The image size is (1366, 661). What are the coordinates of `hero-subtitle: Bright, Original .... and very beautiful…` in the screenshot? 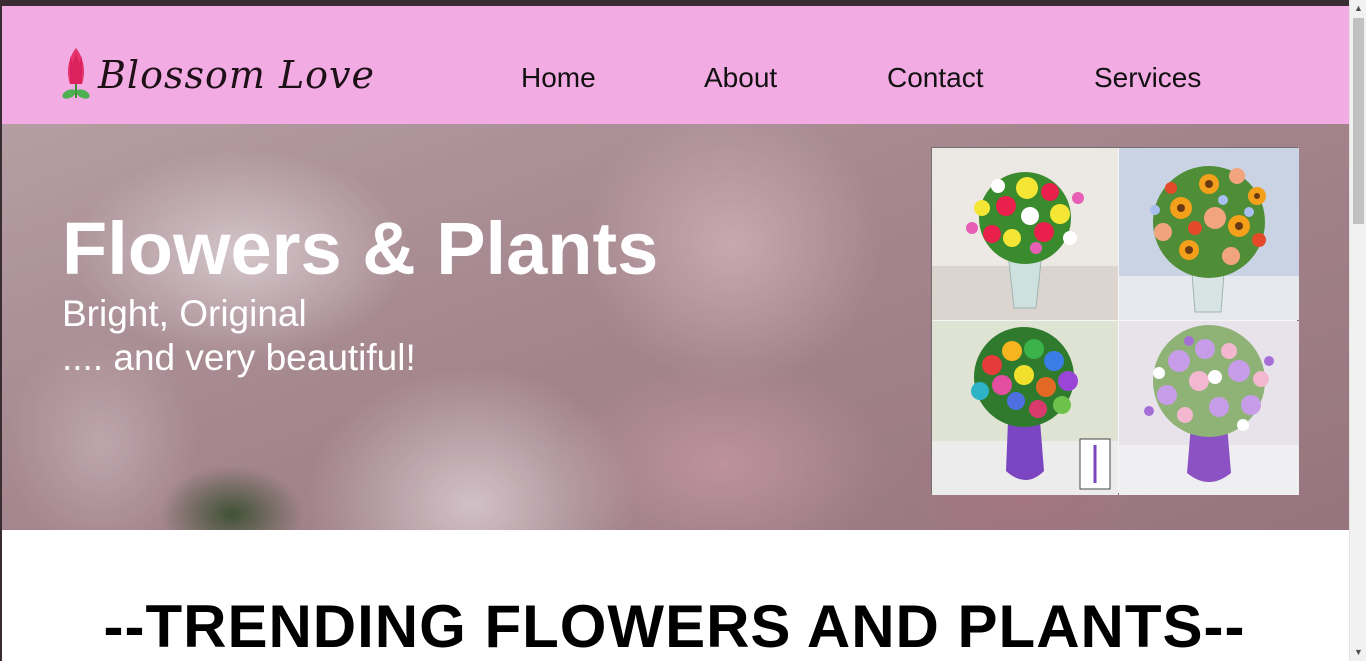 It's located at (239, 336).